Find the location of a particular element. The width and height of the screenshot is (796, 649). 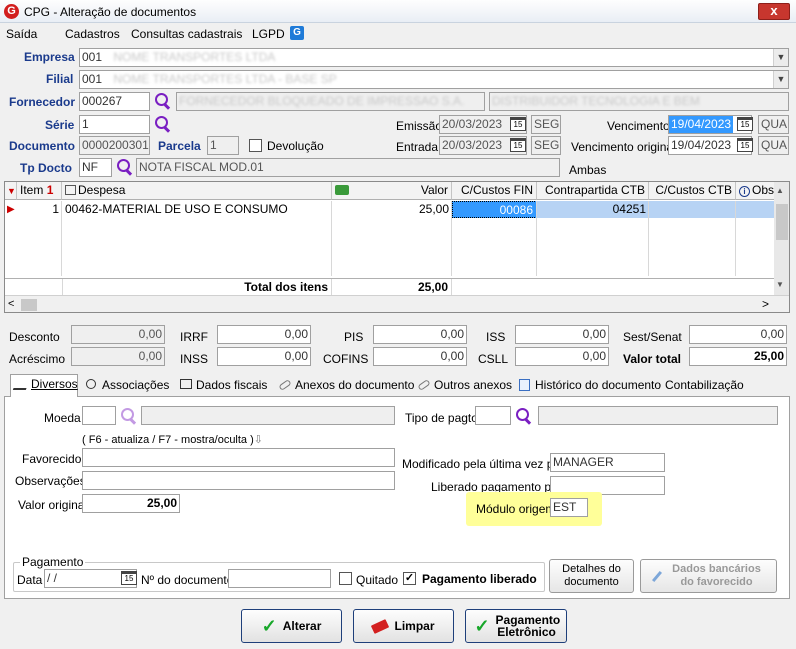

tab-dados-fiscais: Dados fiscais is located at coordinates (223, 386).